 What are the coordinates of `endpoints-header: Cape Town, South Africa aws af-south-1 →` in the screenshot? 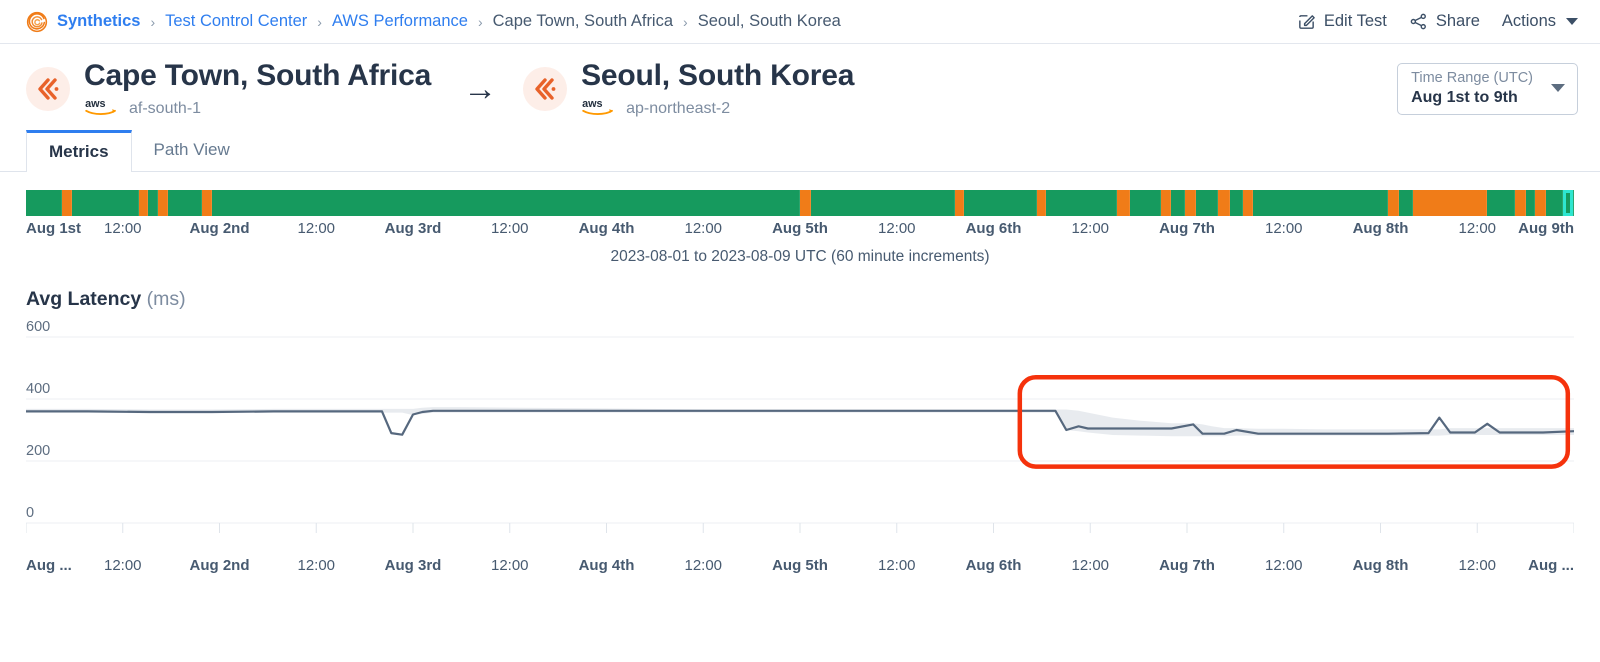 It's located at (800, 87).